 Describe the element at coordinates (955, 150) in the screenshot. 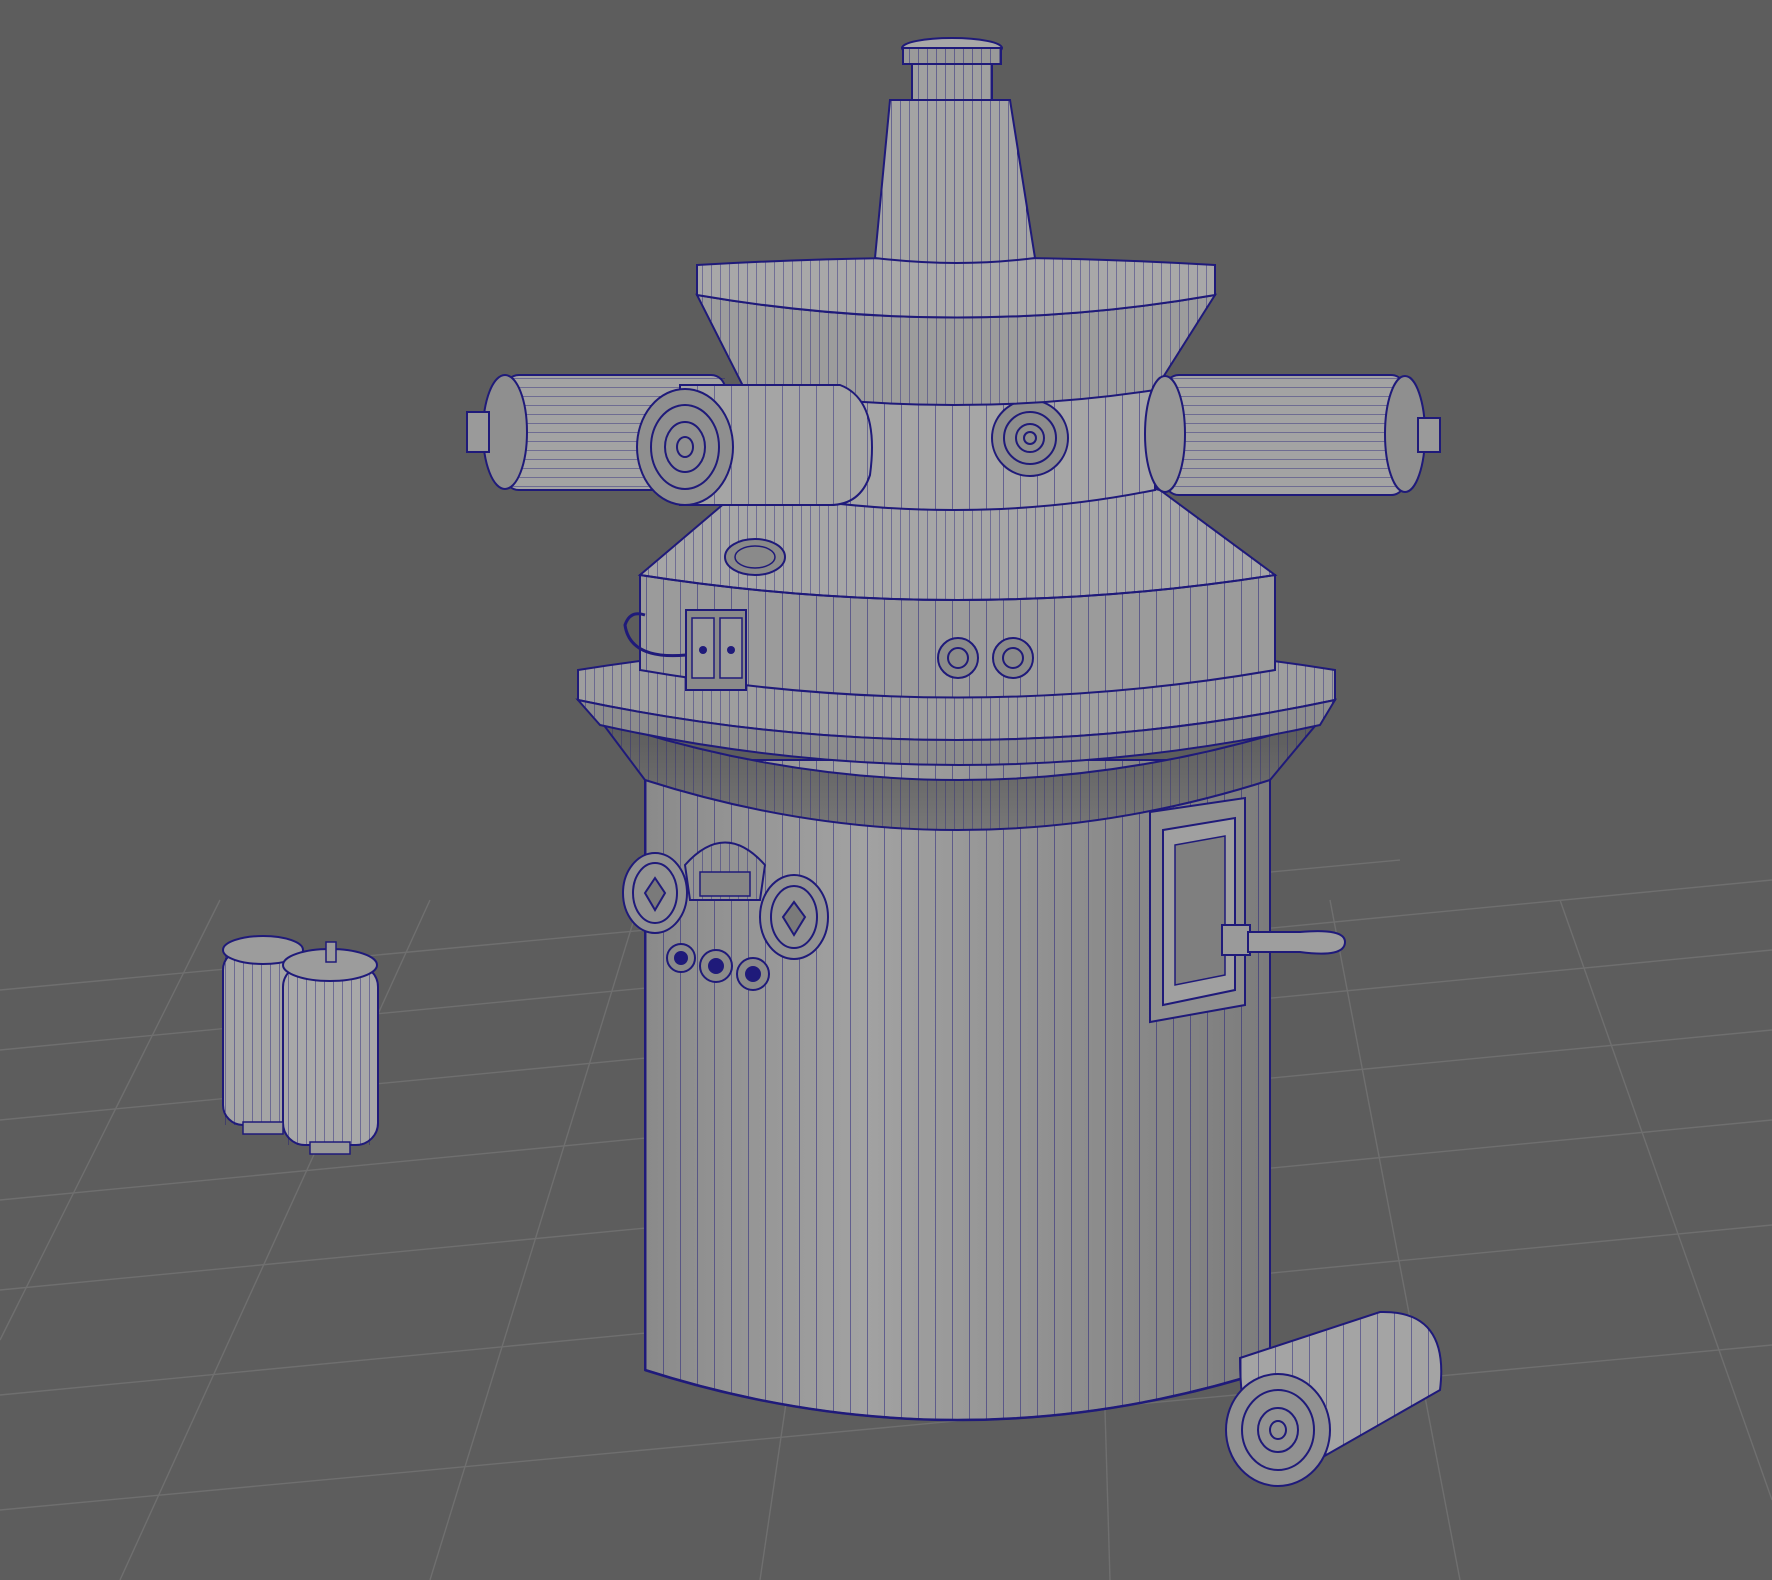

I see `top-nozzle` at that location.